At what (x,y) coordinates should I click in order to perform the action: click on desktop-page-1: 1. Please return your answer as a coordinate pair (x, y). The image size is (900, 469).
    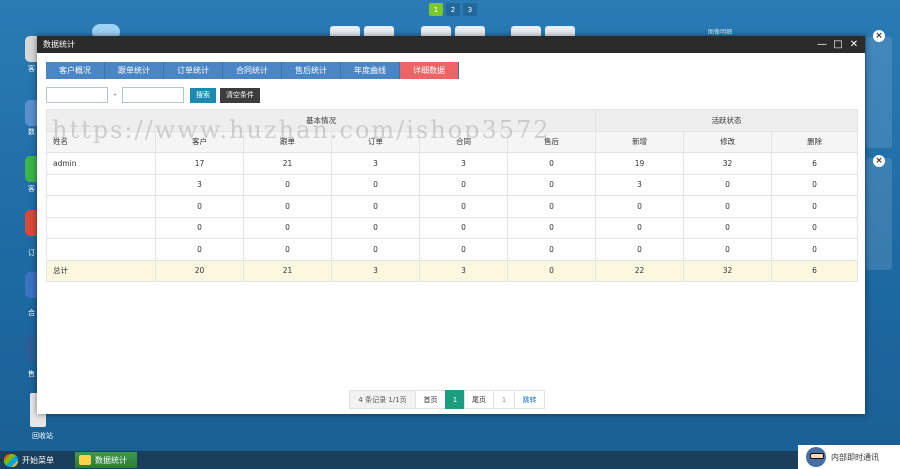
    Looking at the image, I should click on (436, 9).